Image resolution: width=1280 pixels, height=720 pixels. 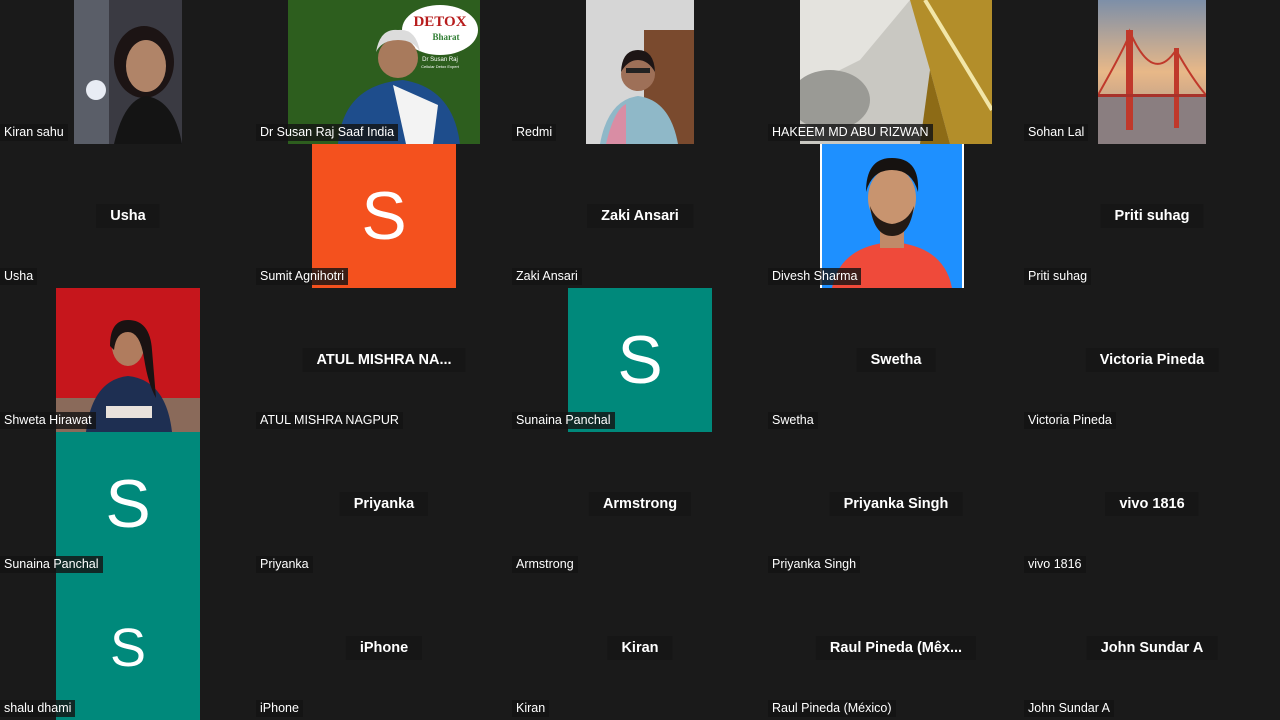 I want to click on participant-tile-vivo: vivo 1816 vivo 1816, so click(x=1152, y=504).